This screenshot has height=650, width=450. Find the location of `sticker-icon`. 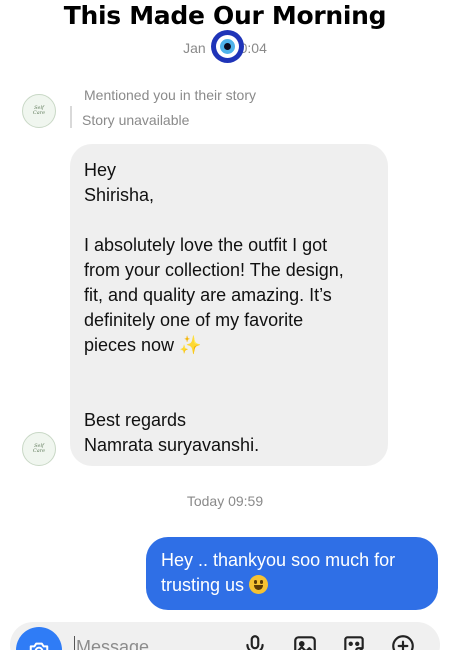

sticker-icon is located at coordinates (354, 641).